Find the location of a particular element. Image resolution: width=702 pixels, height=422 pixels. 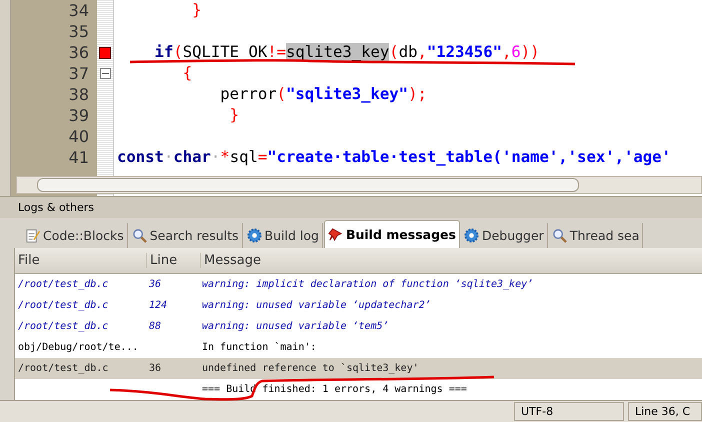

message-cell: undefined reference to `sqlite3_key' is located at coordinates (310, 368).